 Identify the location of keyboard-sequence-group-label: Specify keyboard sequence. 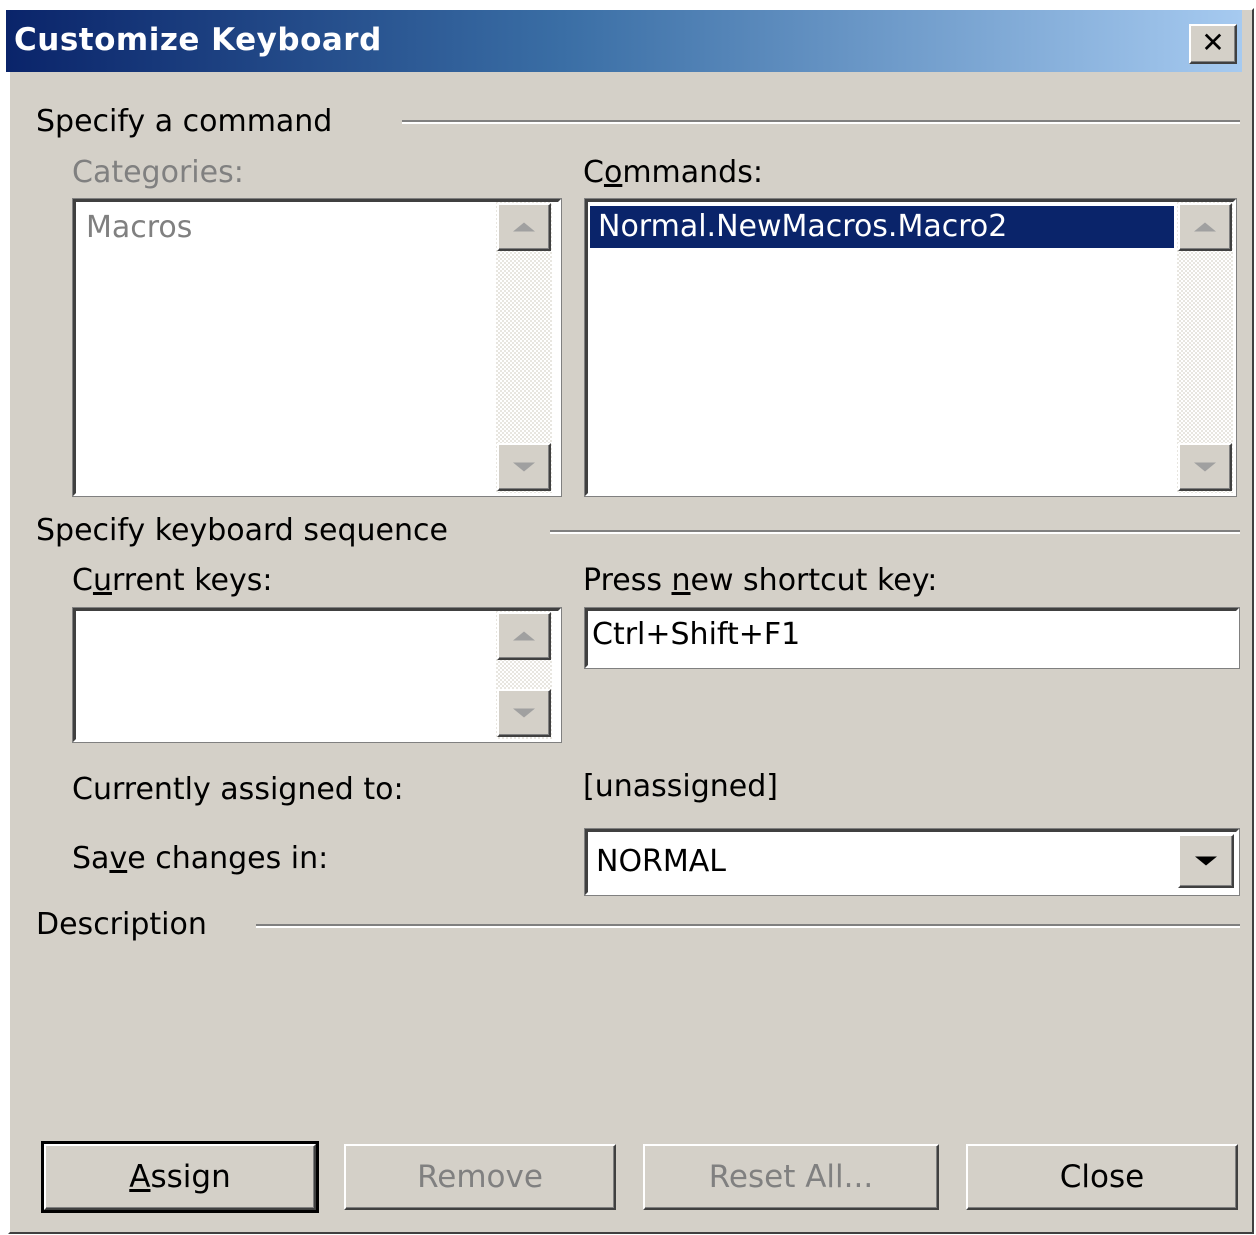
(242, 530).